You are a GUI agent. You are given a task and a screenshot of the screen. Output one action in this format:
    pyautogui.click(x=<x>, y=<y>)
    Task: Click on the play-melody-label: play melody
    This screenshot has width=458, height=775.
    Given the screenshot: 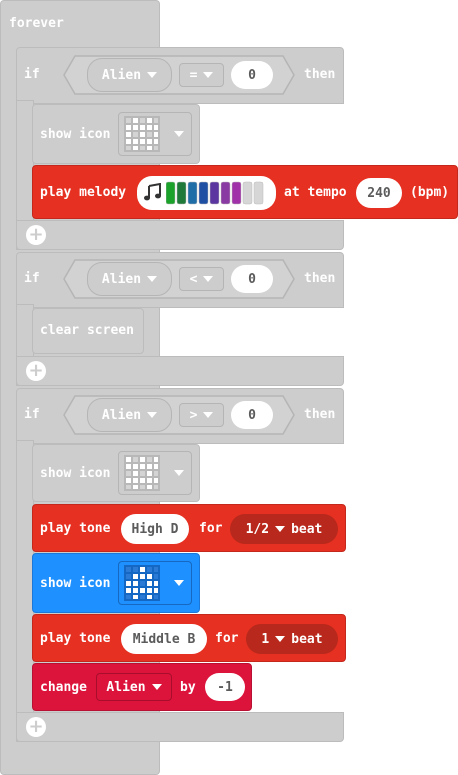 What is the action you would take?
    pyautogui.click(x=83, y=192)
    